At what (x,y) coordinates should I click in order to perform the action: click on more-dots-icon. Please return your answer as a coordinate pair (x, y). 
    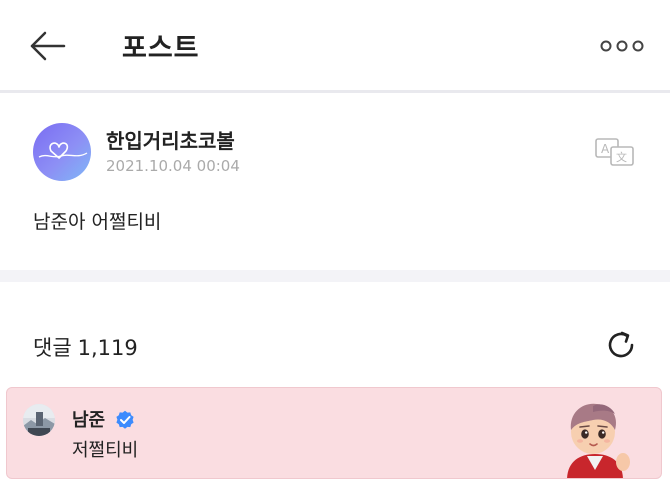
    Looking at the image, I should click on (622, 46).